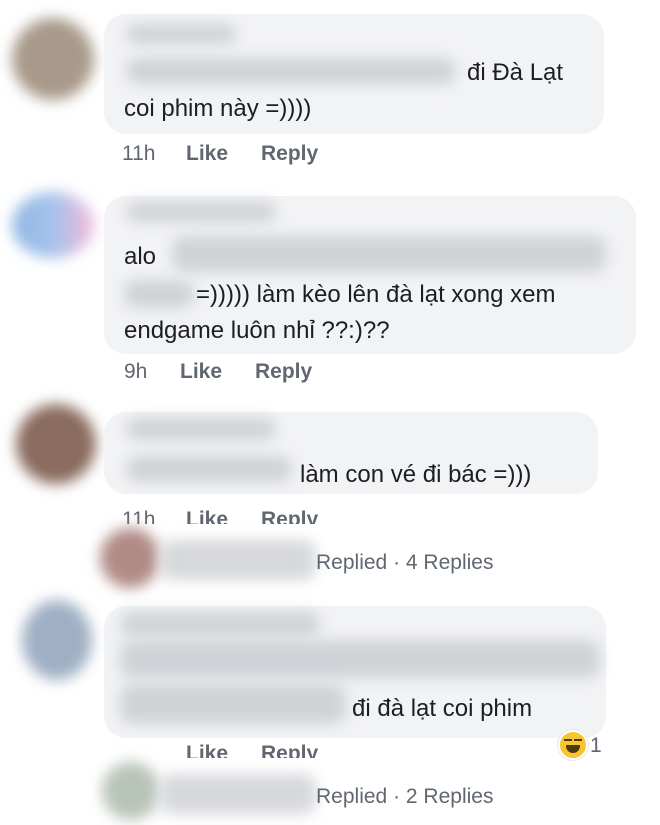  Describe the element at coordinates (416, 474) in the screenshot. I see `comment-text: làm con vé đi bác =)))` at that location.